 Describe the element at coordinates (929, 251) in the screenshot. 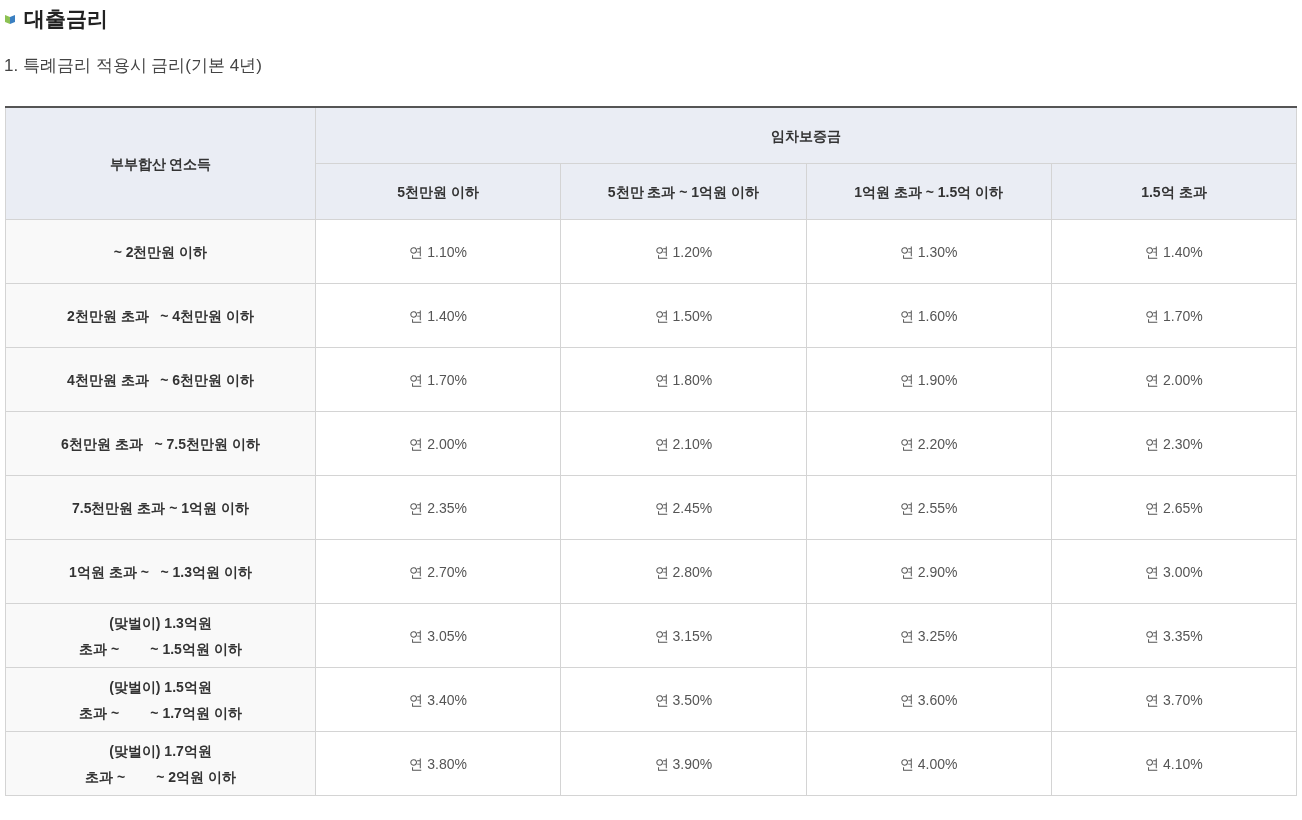

I see `table-cell: 연 1.30%` at that location.